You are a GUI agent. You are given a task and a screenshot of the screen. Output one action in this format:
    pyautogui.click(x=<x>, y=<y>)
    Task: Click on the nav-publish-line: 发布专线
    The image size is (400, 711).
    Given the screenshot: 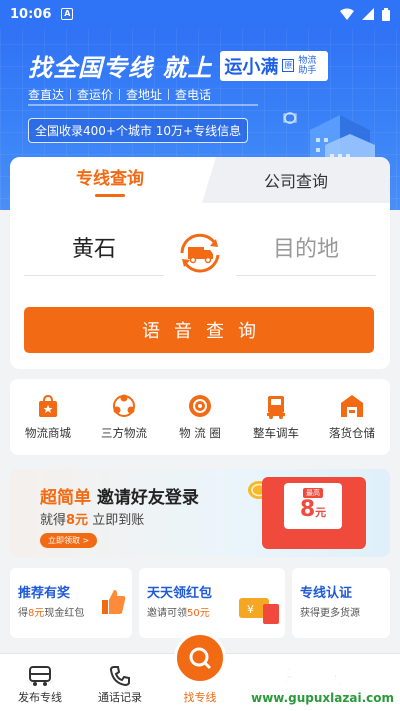 What is the action you would take?
    pyautogui.click(x=40, y=682)
    